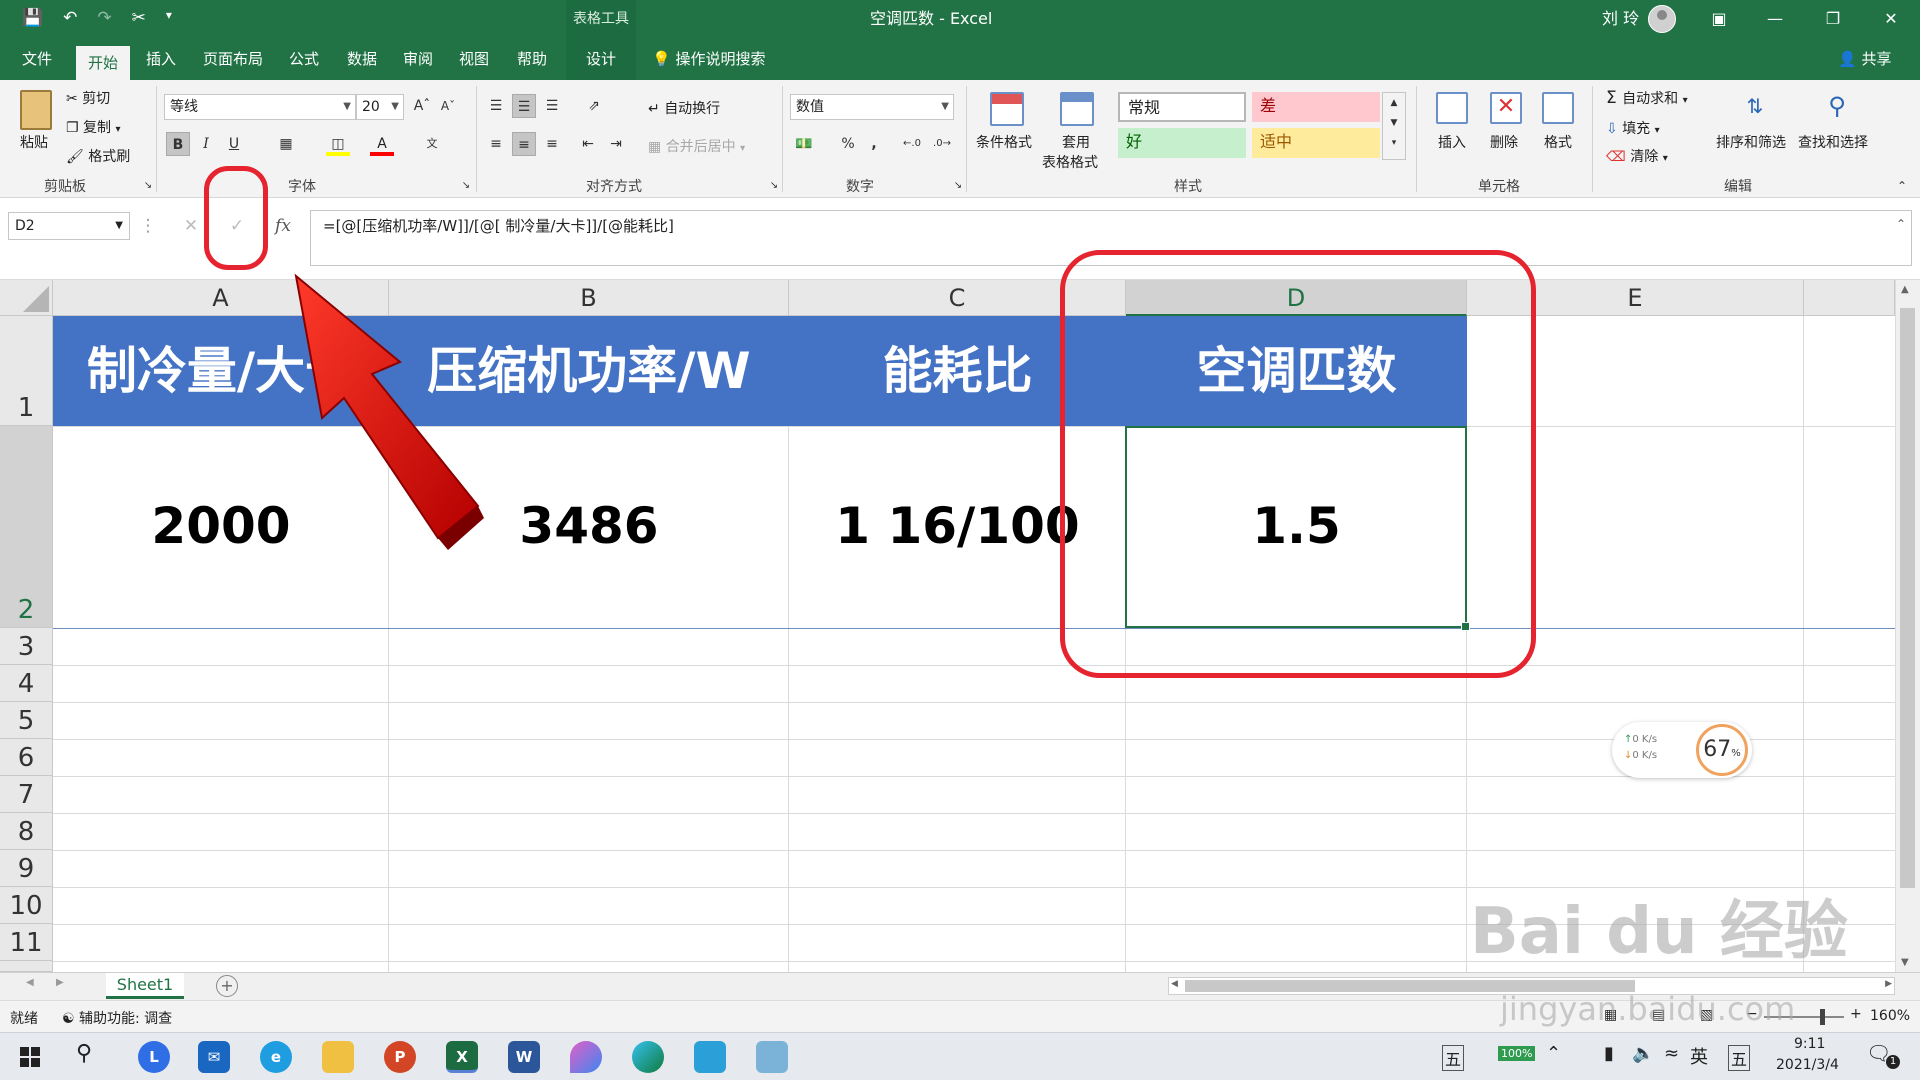 Image resolution: width=1920 pixels, height=1080 pixels. What do you see at coordinates (26, 757) in the screenshot?
I see `row-header-6: 6` at bounding box center [26, 757].